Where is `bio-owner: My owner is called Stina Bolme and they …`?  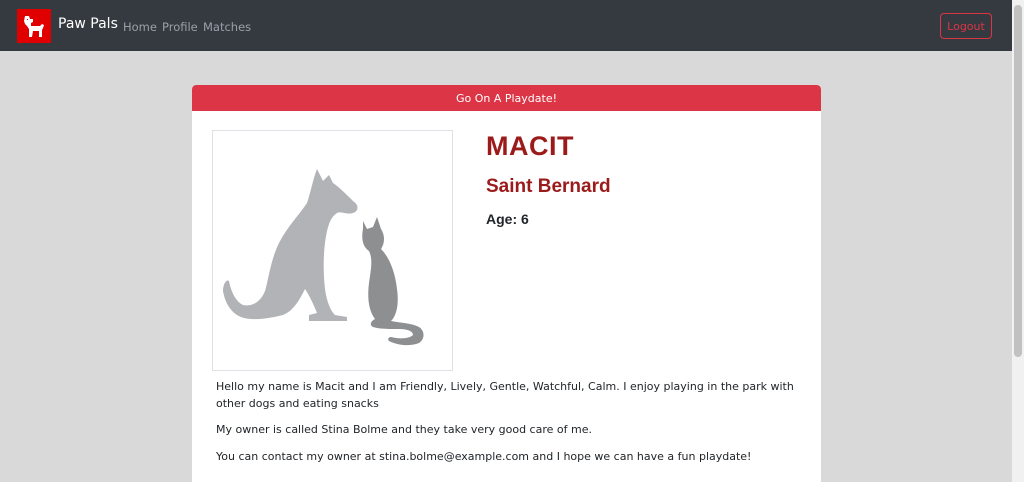 bio-owner: My owner is called Stina Bolme and they … is located at coordinates (404, 429).